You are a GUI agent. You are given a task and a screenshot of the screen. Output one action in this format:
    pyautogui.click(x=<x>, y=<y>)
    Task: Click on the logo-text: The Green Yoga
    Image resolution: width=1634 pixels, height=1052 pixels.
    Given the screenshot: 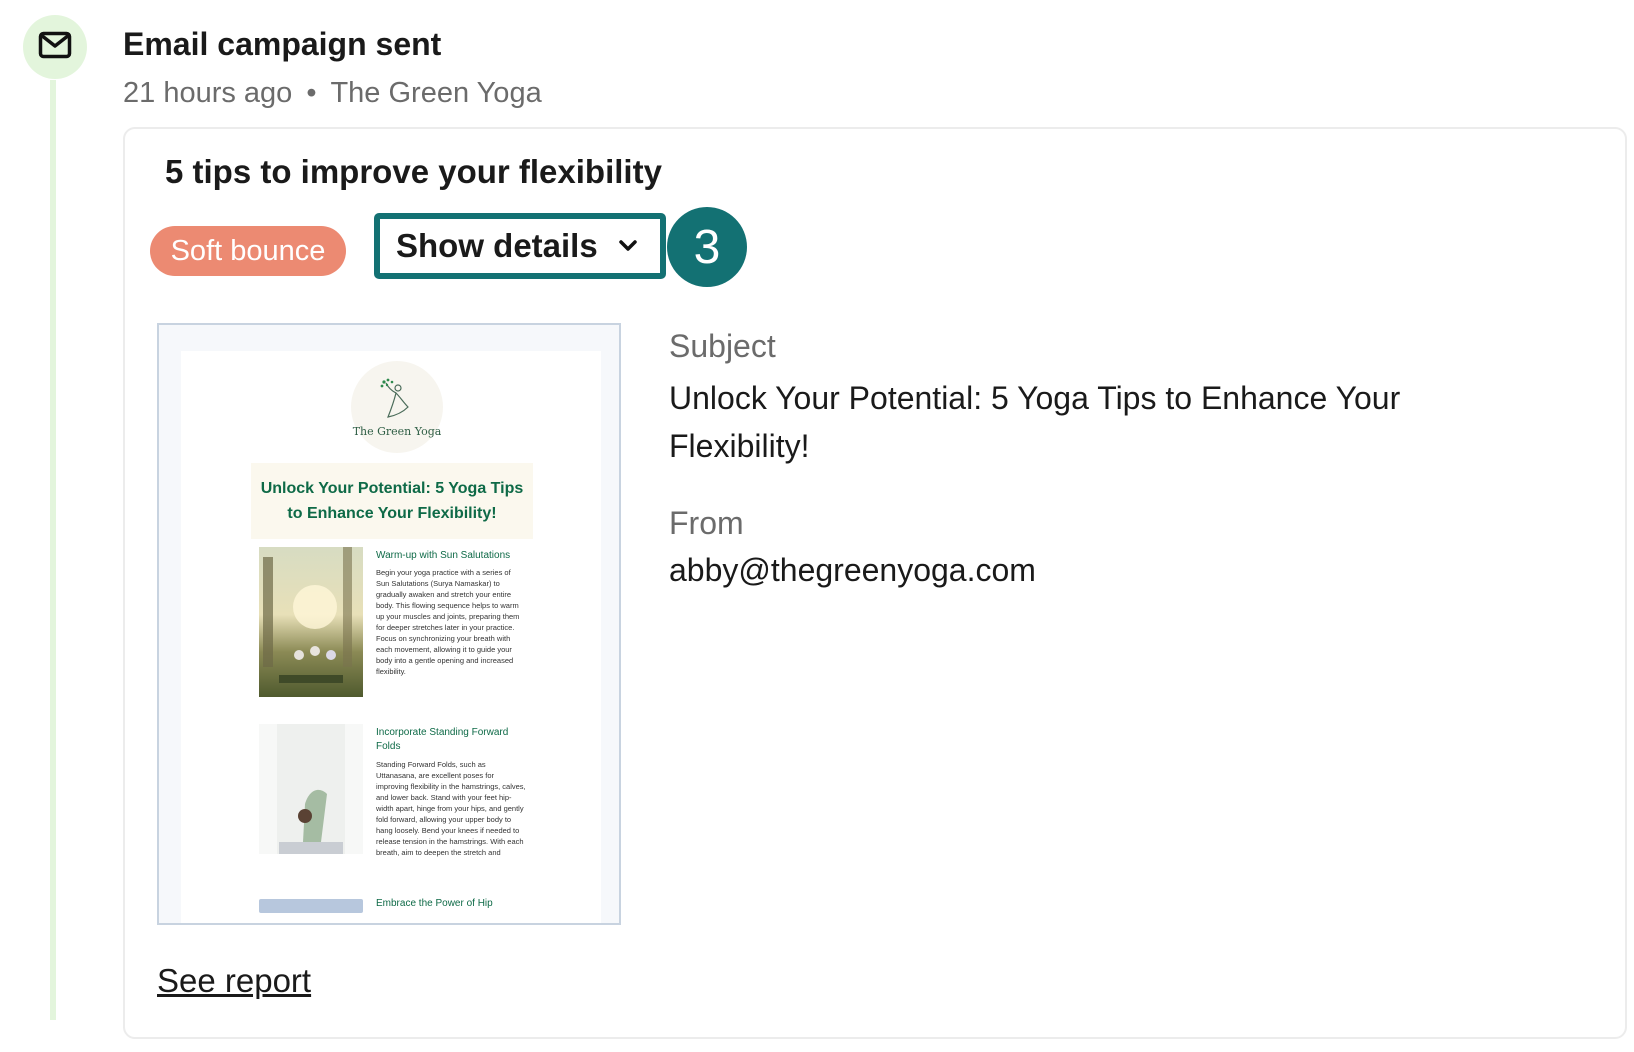 What is the action you would take?
    pyautogui.click(x=397, y=431)
    